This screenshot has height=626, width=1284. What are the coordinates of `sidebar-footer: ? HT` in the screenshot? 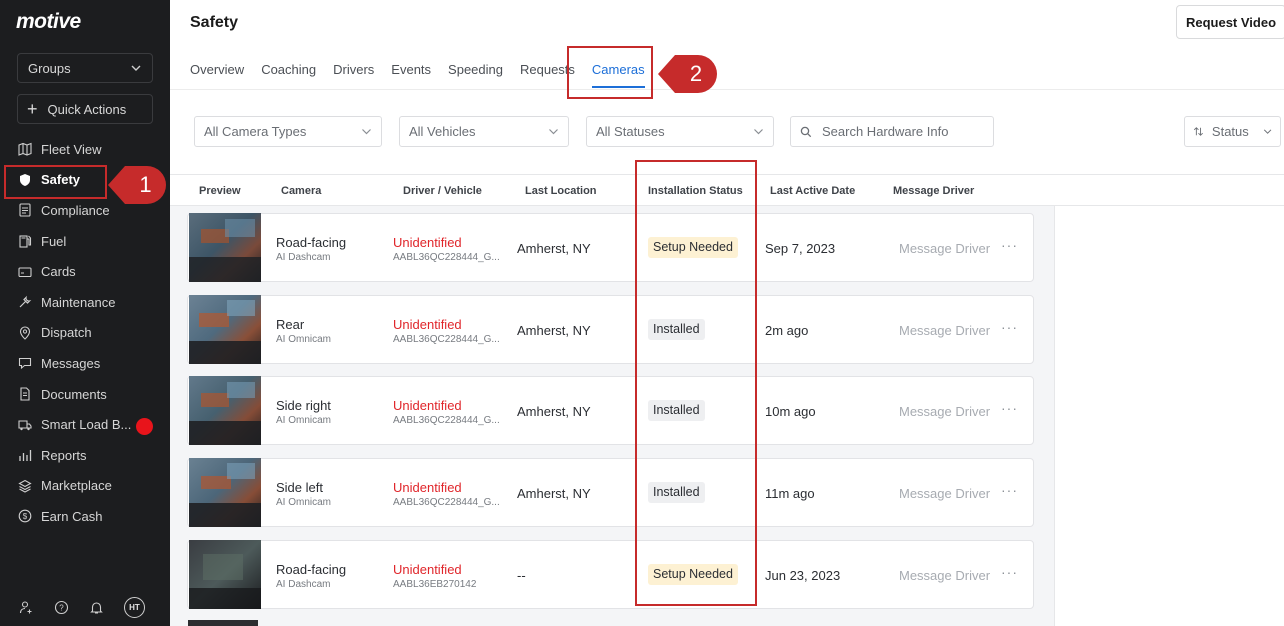 It's located at (85, 607).